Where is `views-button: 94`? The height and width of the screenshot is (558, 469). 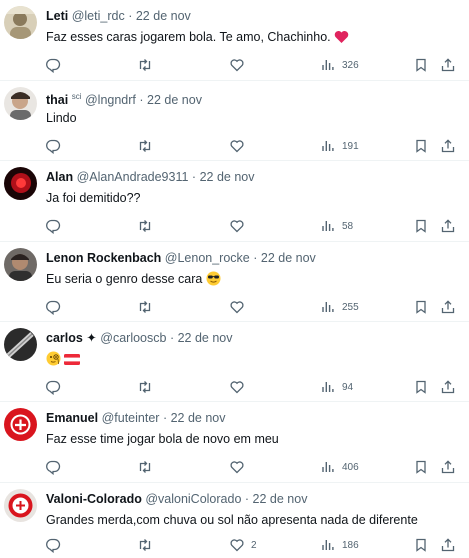
views-button: 94 is located at coordinates (336, 387).